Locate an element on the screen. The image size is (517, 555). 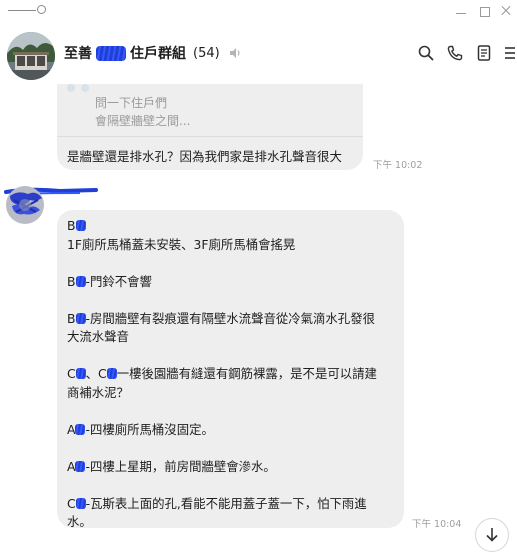
minimize-icon is located at coordinates (461, 11).